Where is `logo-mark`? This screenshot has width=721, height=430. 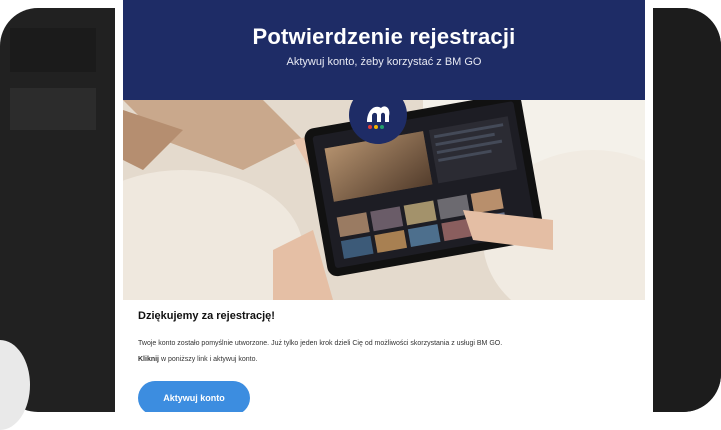 logo-mark is located at coordinates (378, 117).